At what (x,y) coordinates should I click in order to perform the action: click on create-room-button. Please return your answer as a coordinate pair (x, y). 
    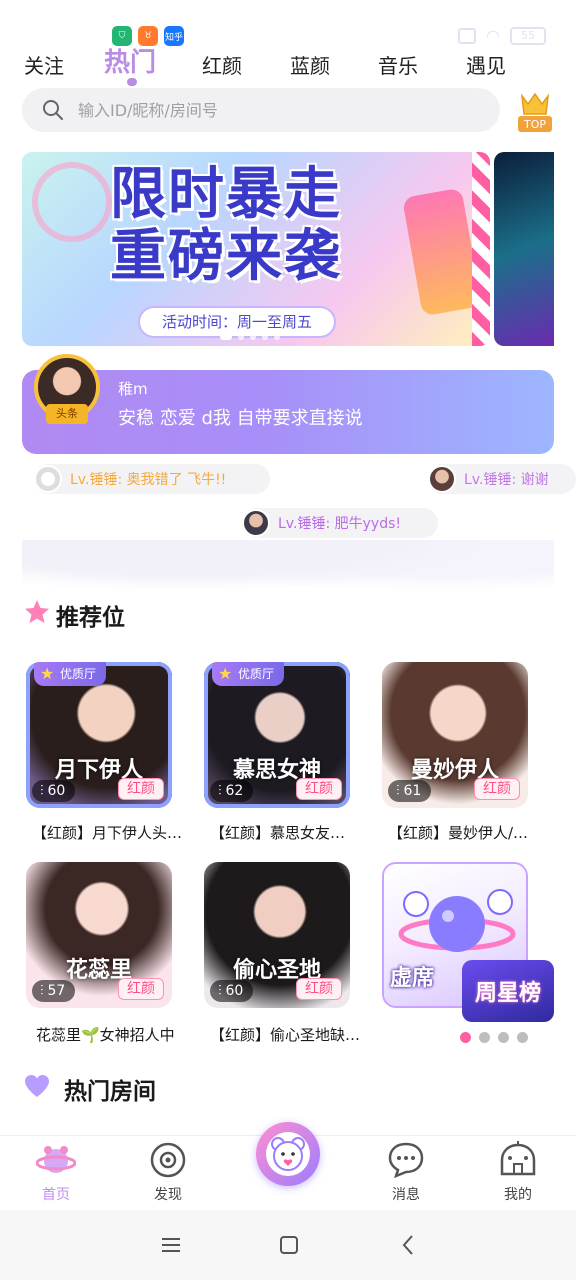
    Looking at the image, I should click on (288, 1154).